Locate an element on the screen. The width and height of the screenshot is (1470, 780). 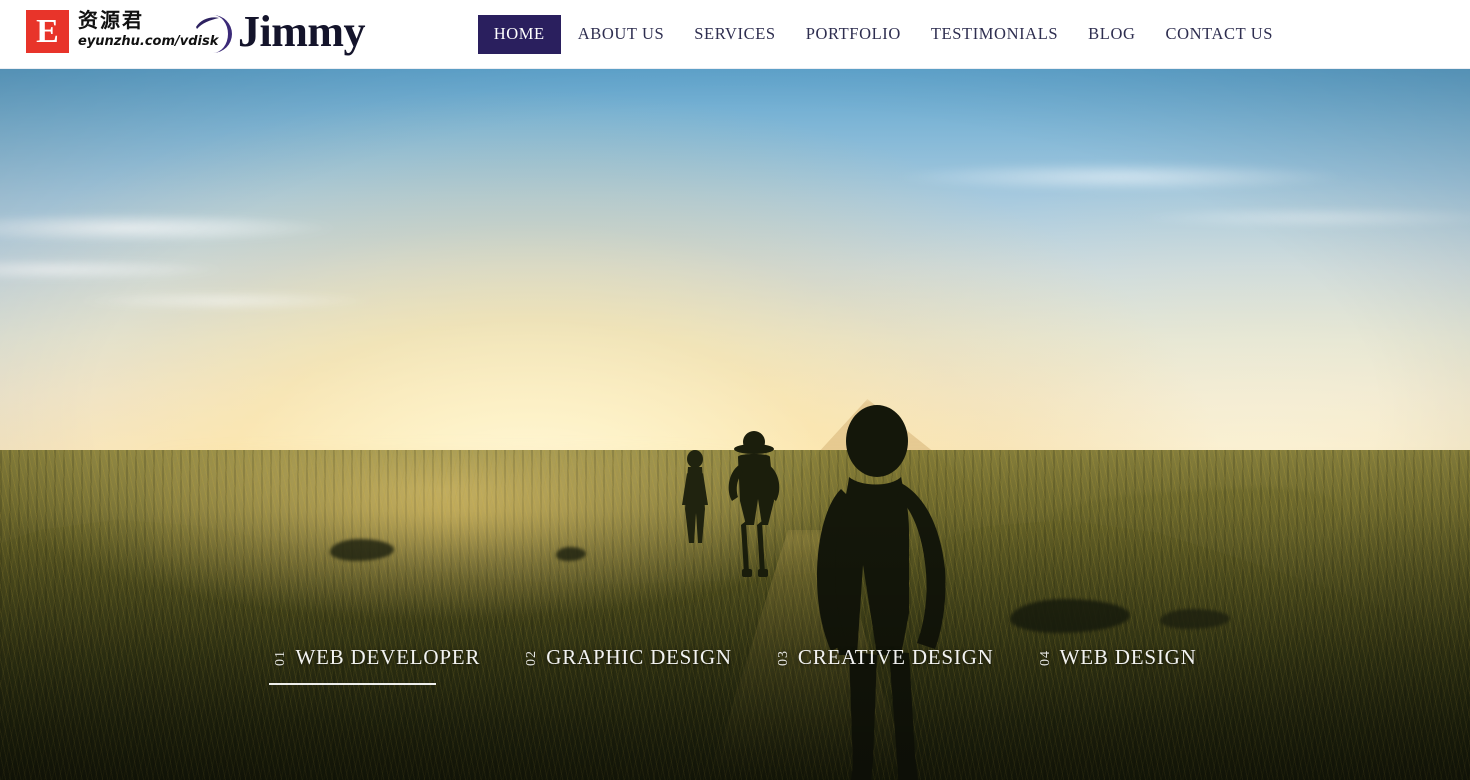
nav-item-home: HOME is located at coordinates (519, 34).